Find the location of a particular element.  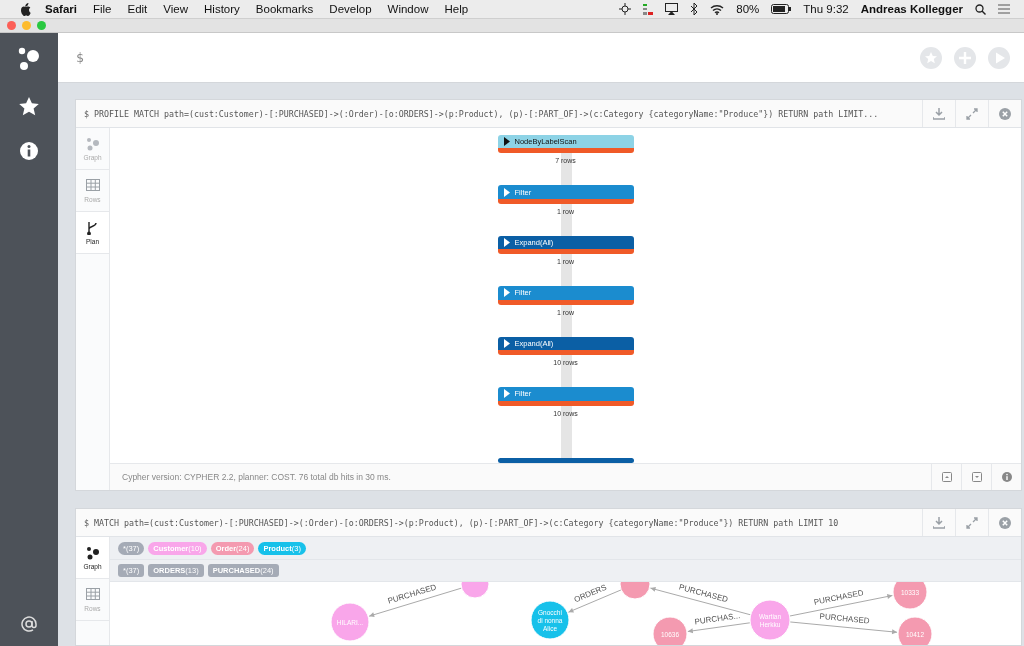

menu-item: Safari is located at coordinates (61, 9).